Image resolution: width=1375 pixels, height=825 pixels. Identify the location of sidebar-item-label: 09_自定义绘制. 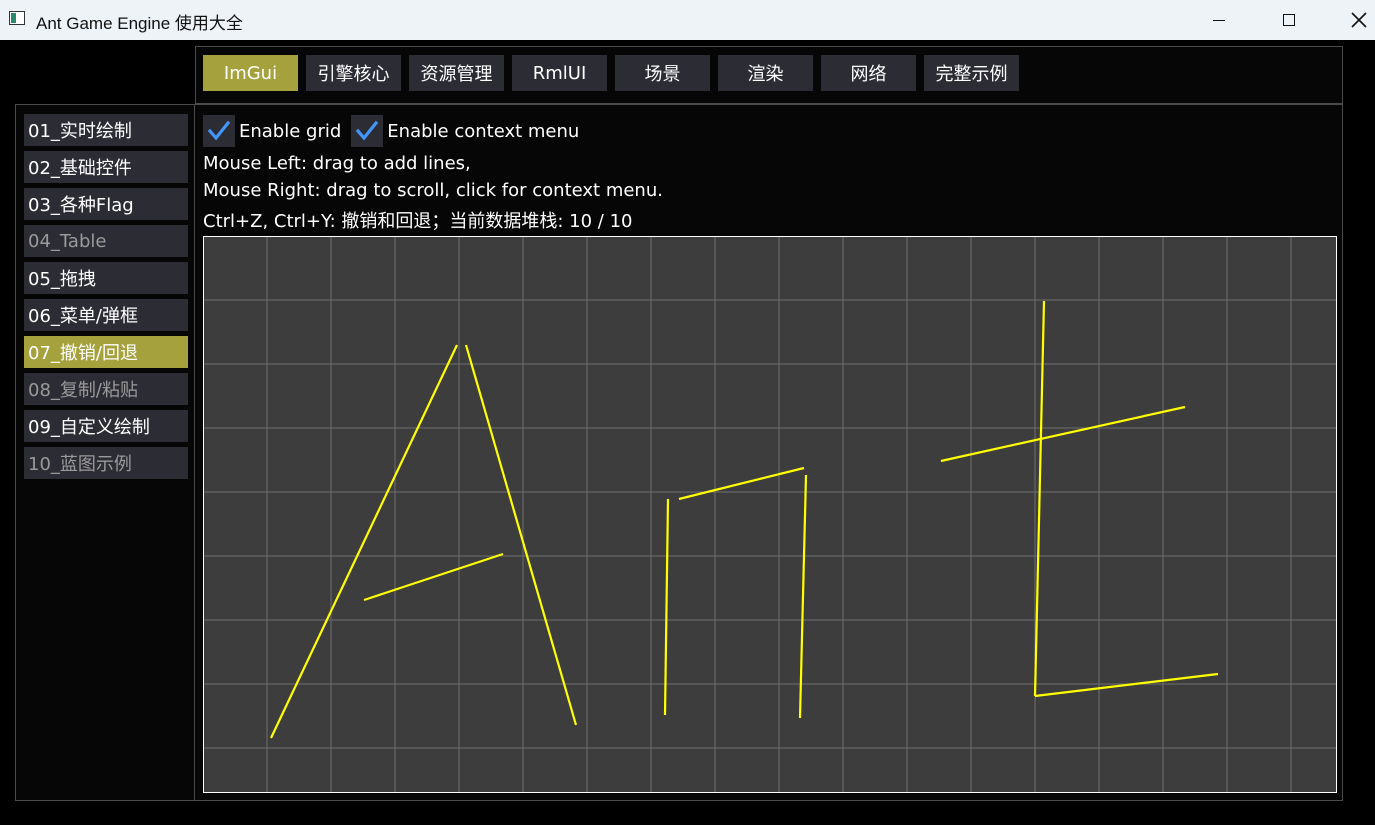
(89, 427).